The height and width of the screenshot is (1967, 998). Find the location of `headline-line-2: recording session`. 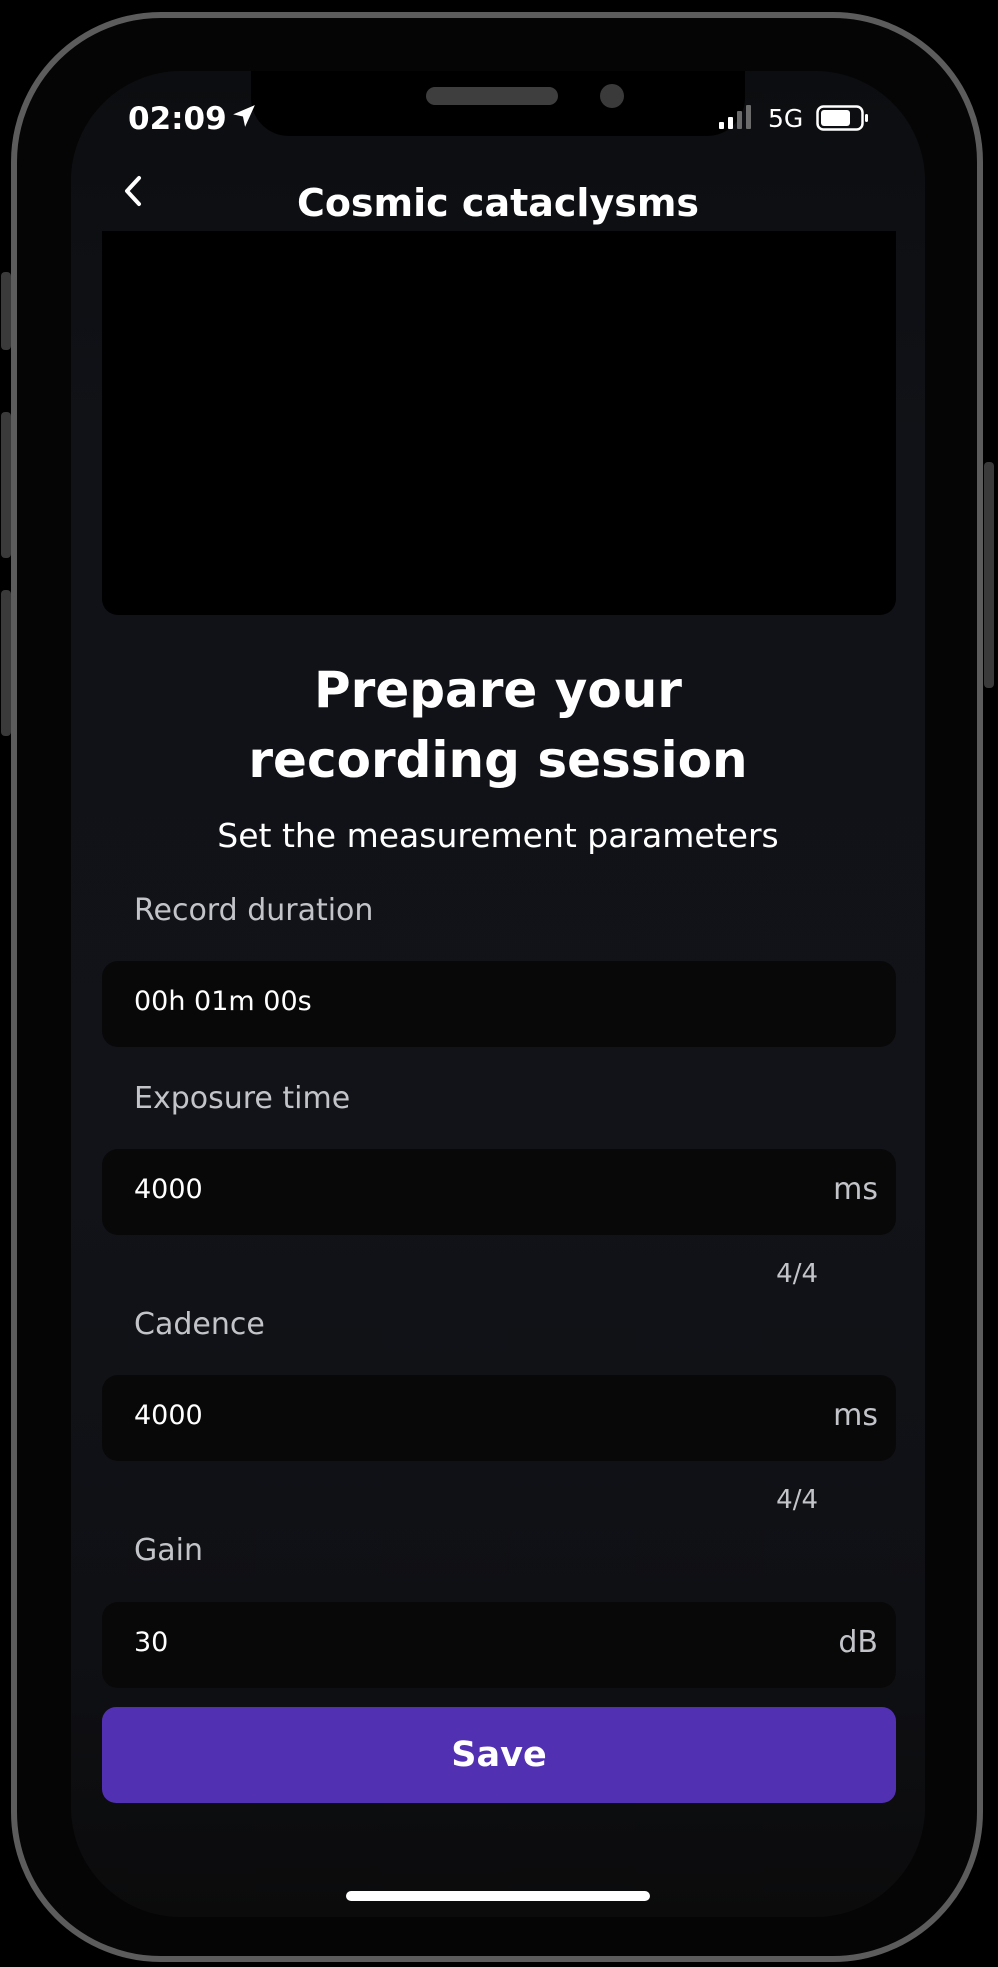

headline-line-2: recording session is located at coordinates (498, 760).